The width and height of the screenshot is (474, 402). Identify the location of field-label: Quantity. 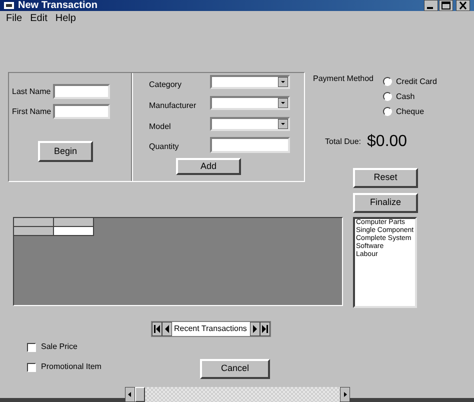
(164, 147).